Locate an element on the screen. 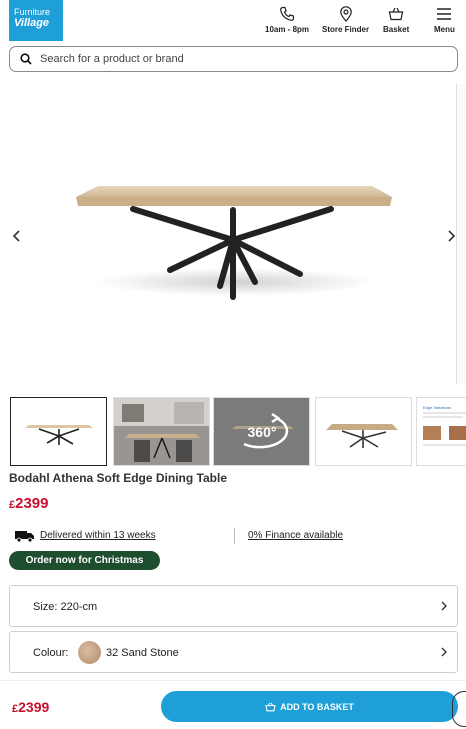 The image size is (466, 729). dining-table-image is located at coordinates (234, 243).